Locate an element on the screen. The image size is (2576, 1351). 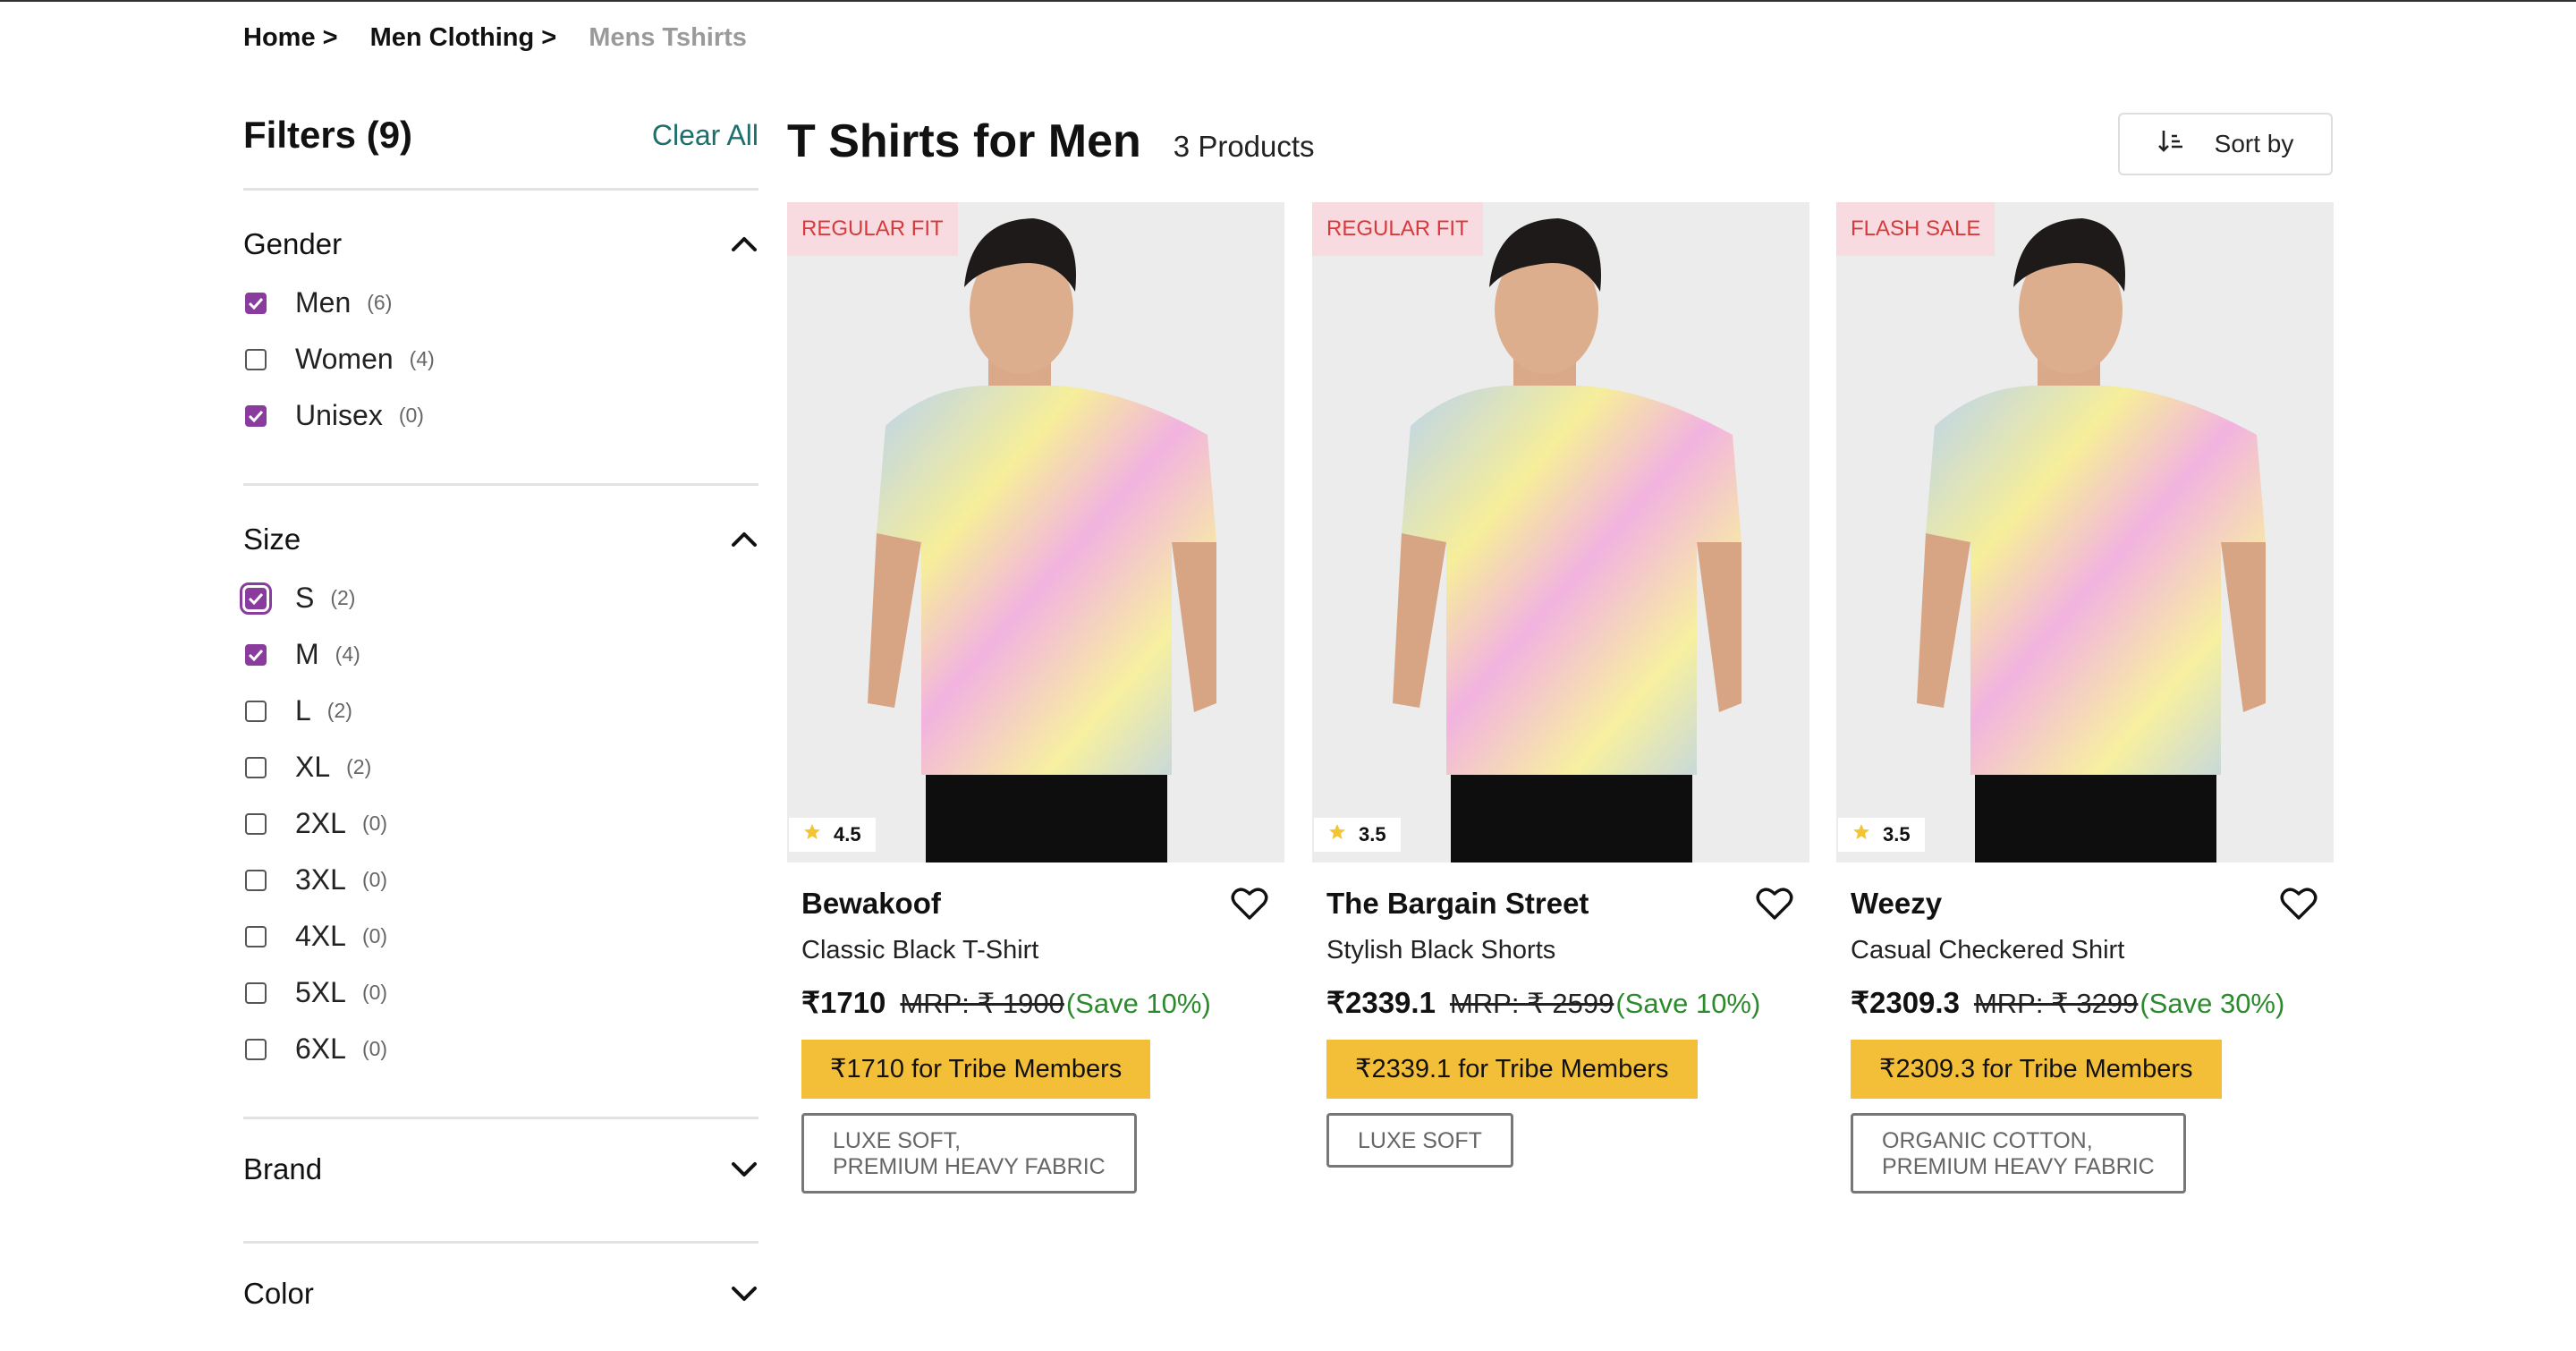
filter-option-unisex: Unisex (0) is located at coordinates (500, 416).